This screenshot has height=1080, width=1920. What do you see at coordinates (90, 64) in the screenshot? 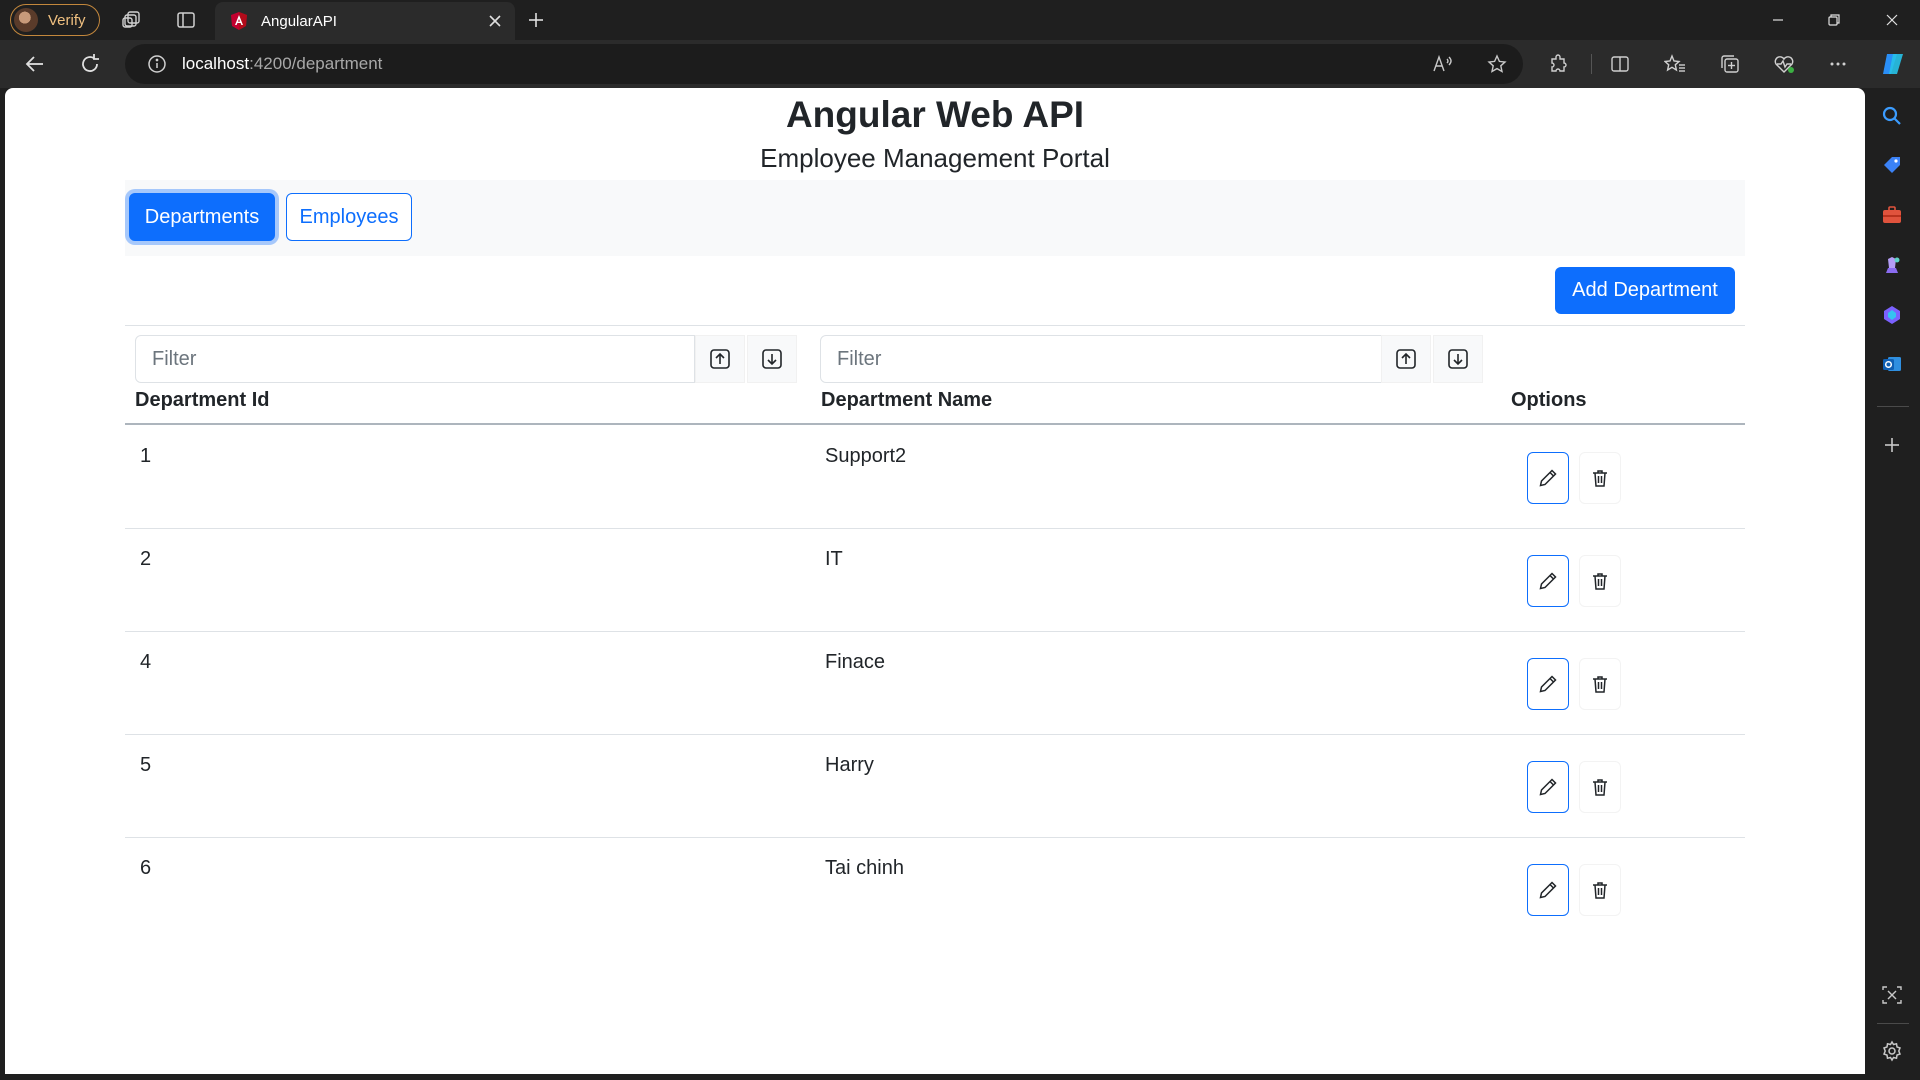
I see `reload-icon` at bounding box center [90, 64].